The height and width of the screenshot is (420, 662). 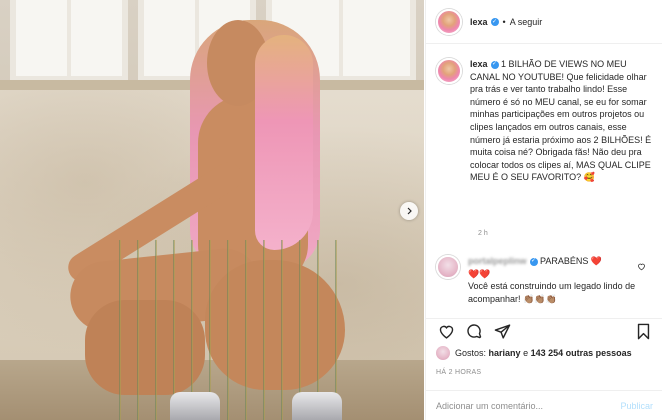 What do you see at coordinates (69, 41) in the screenshot?
I see `photo-window` at bounding box center [69, 41].